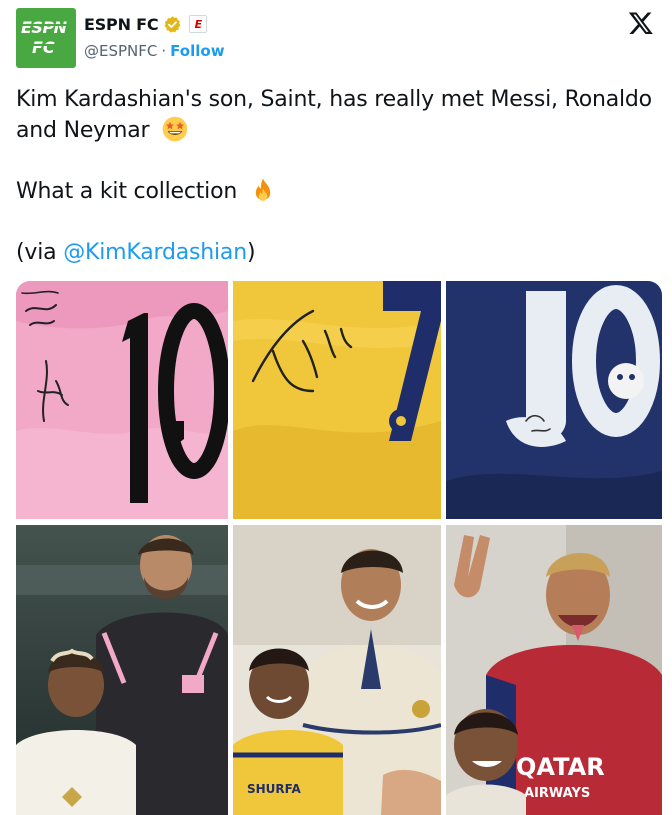 This screenshot has height=815, width=672. What do you see at coordinates (557, 793) in the screenshot?
I see `airways-sponsor-text: AIRWAYS` at bounding box center [557, 793].